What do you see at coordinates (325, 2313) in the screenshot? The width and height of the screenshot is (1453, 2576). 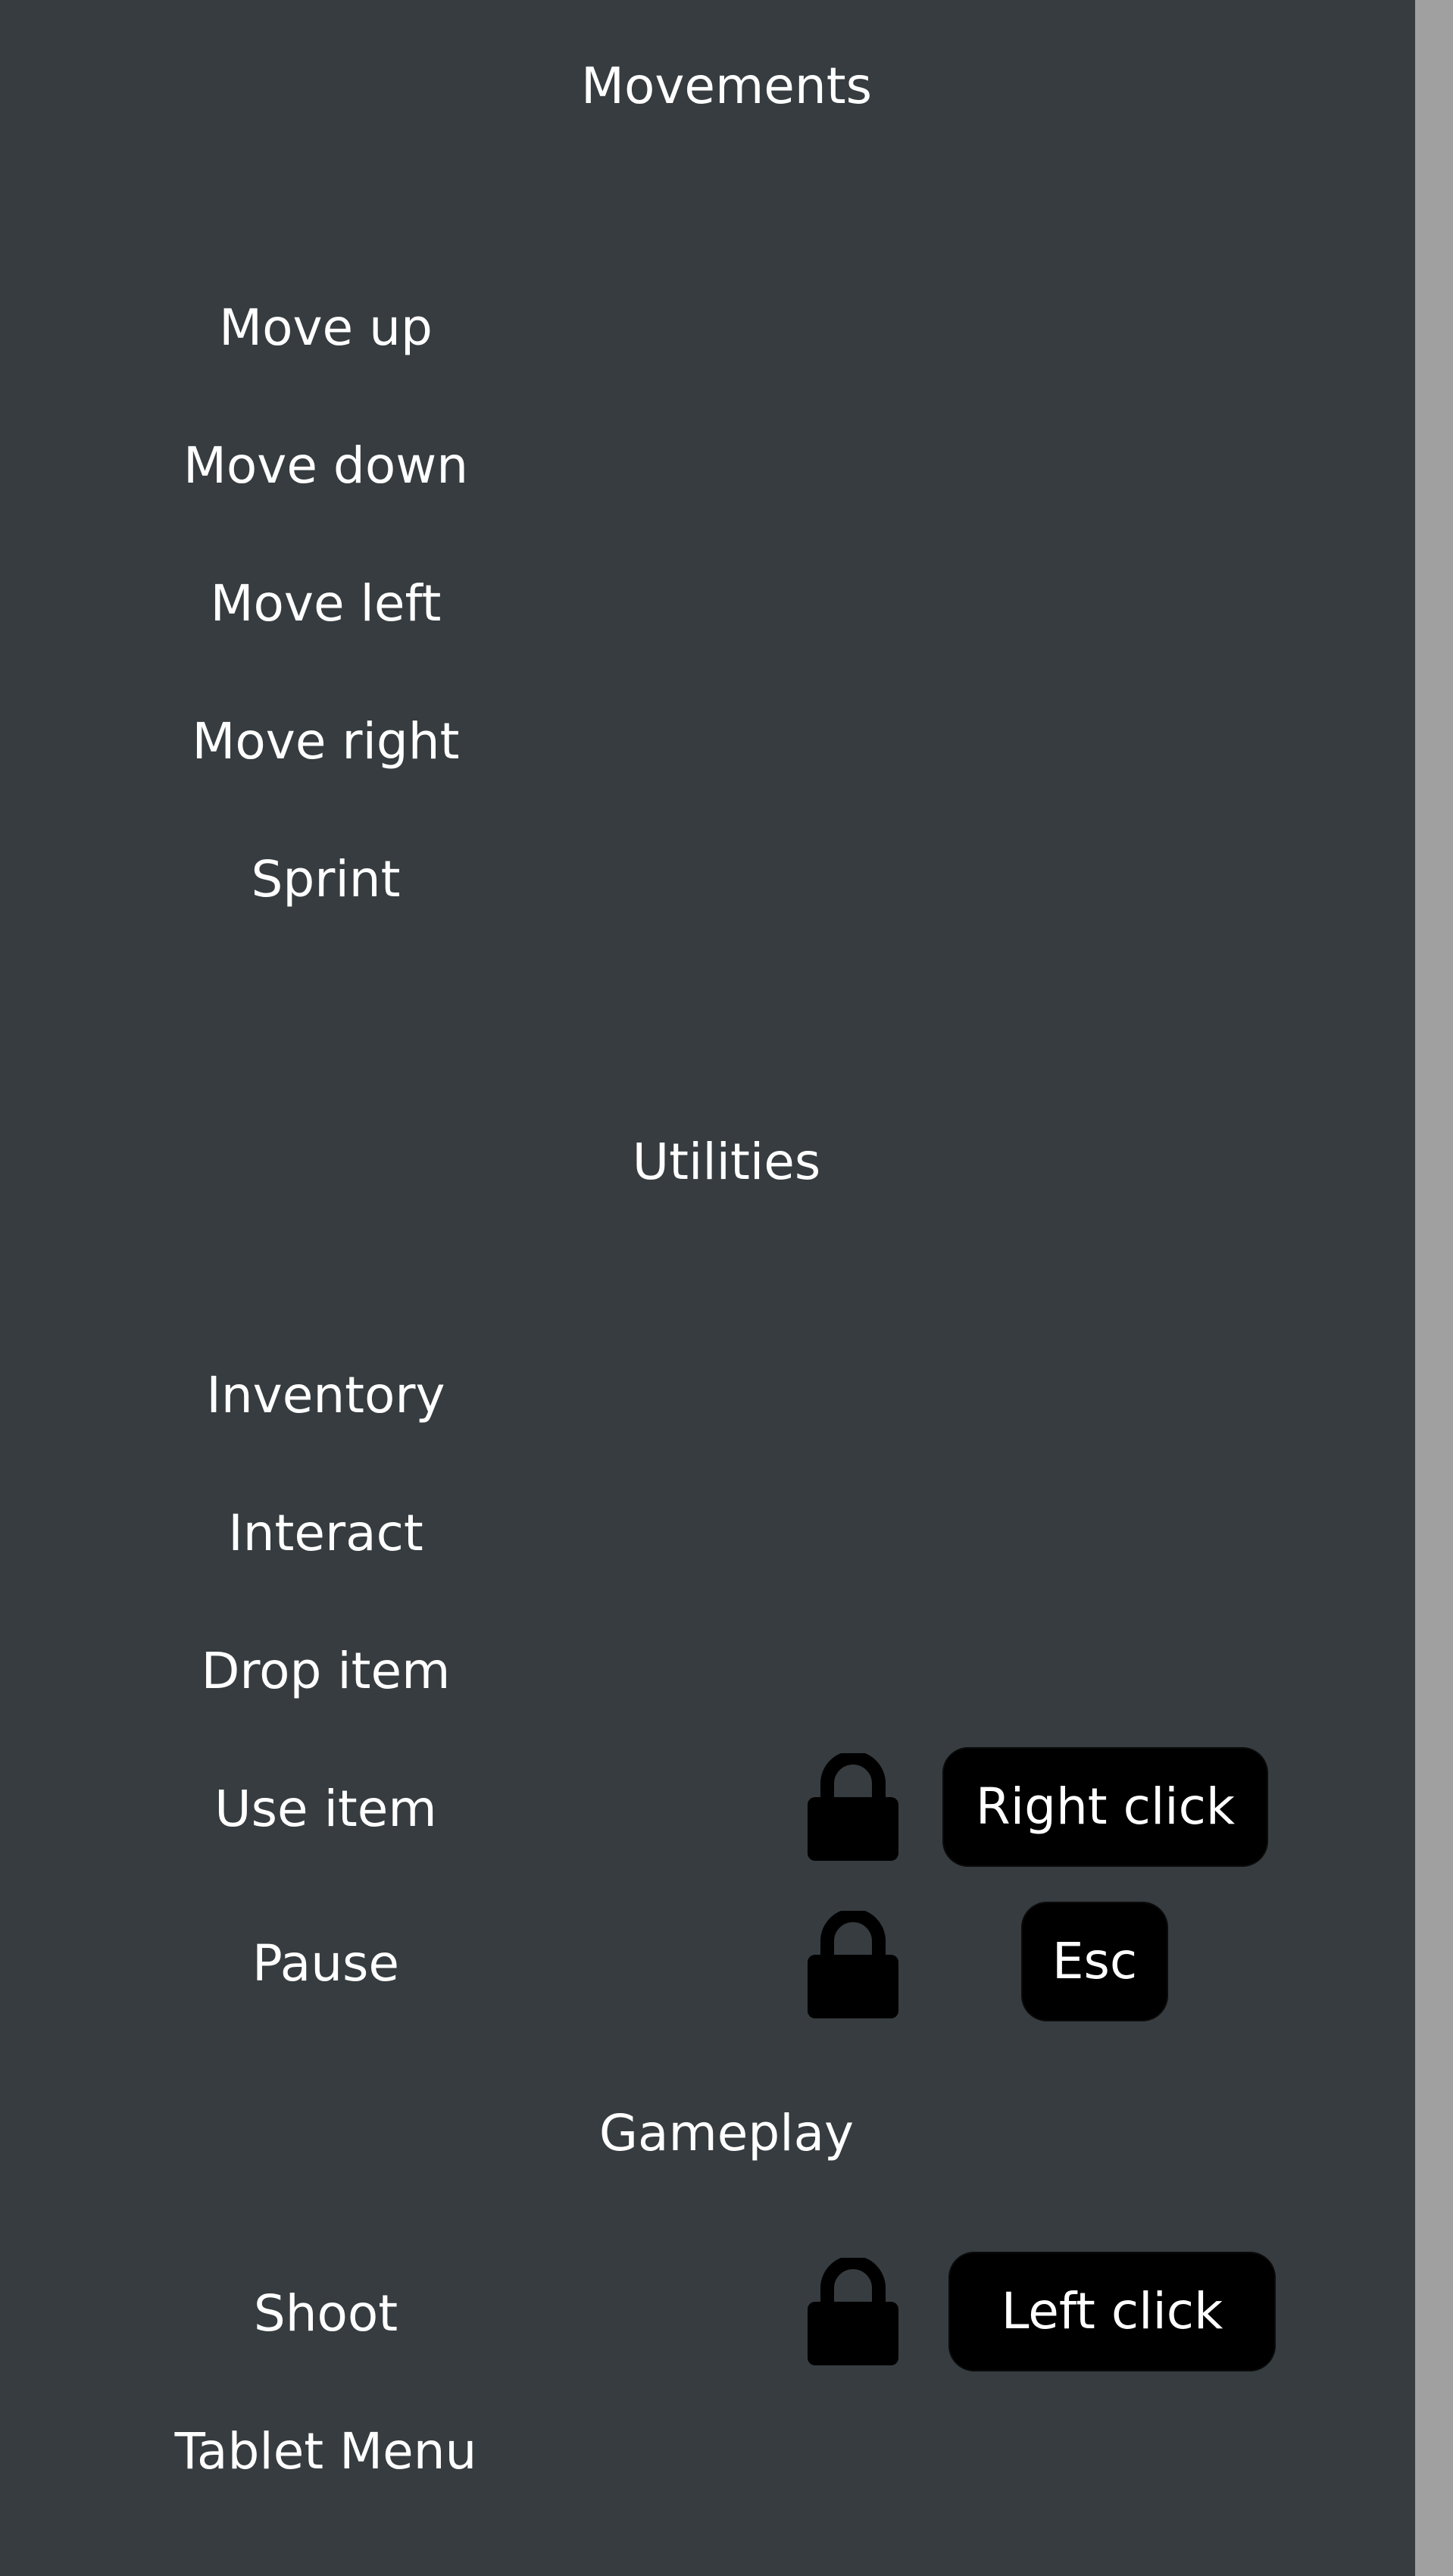 I see `row-label-shoot: Shoot` at bounding box center [325, 2313].